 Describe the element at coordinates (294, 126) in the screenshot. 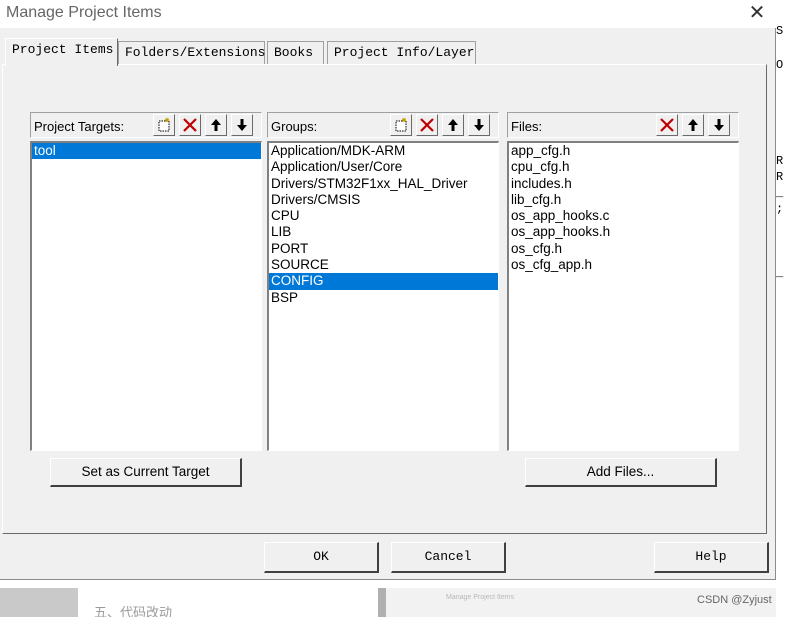

I see `groups-header-label: Groups:` at that location.